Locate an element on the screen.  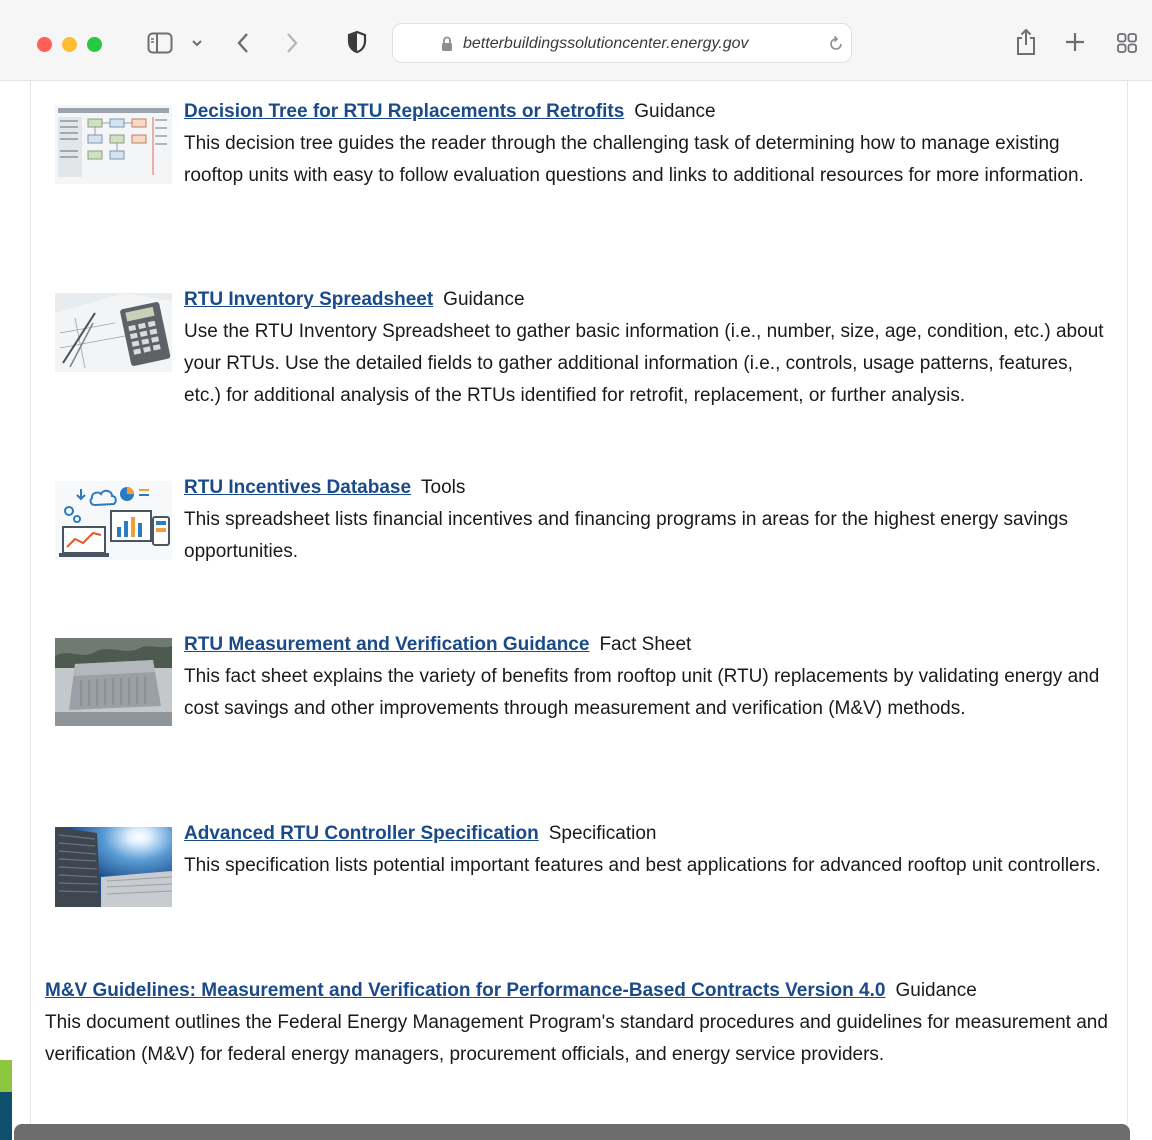
resource-title-link: RTU Inventory Spreadsheet is located at coordinates (308, 299).